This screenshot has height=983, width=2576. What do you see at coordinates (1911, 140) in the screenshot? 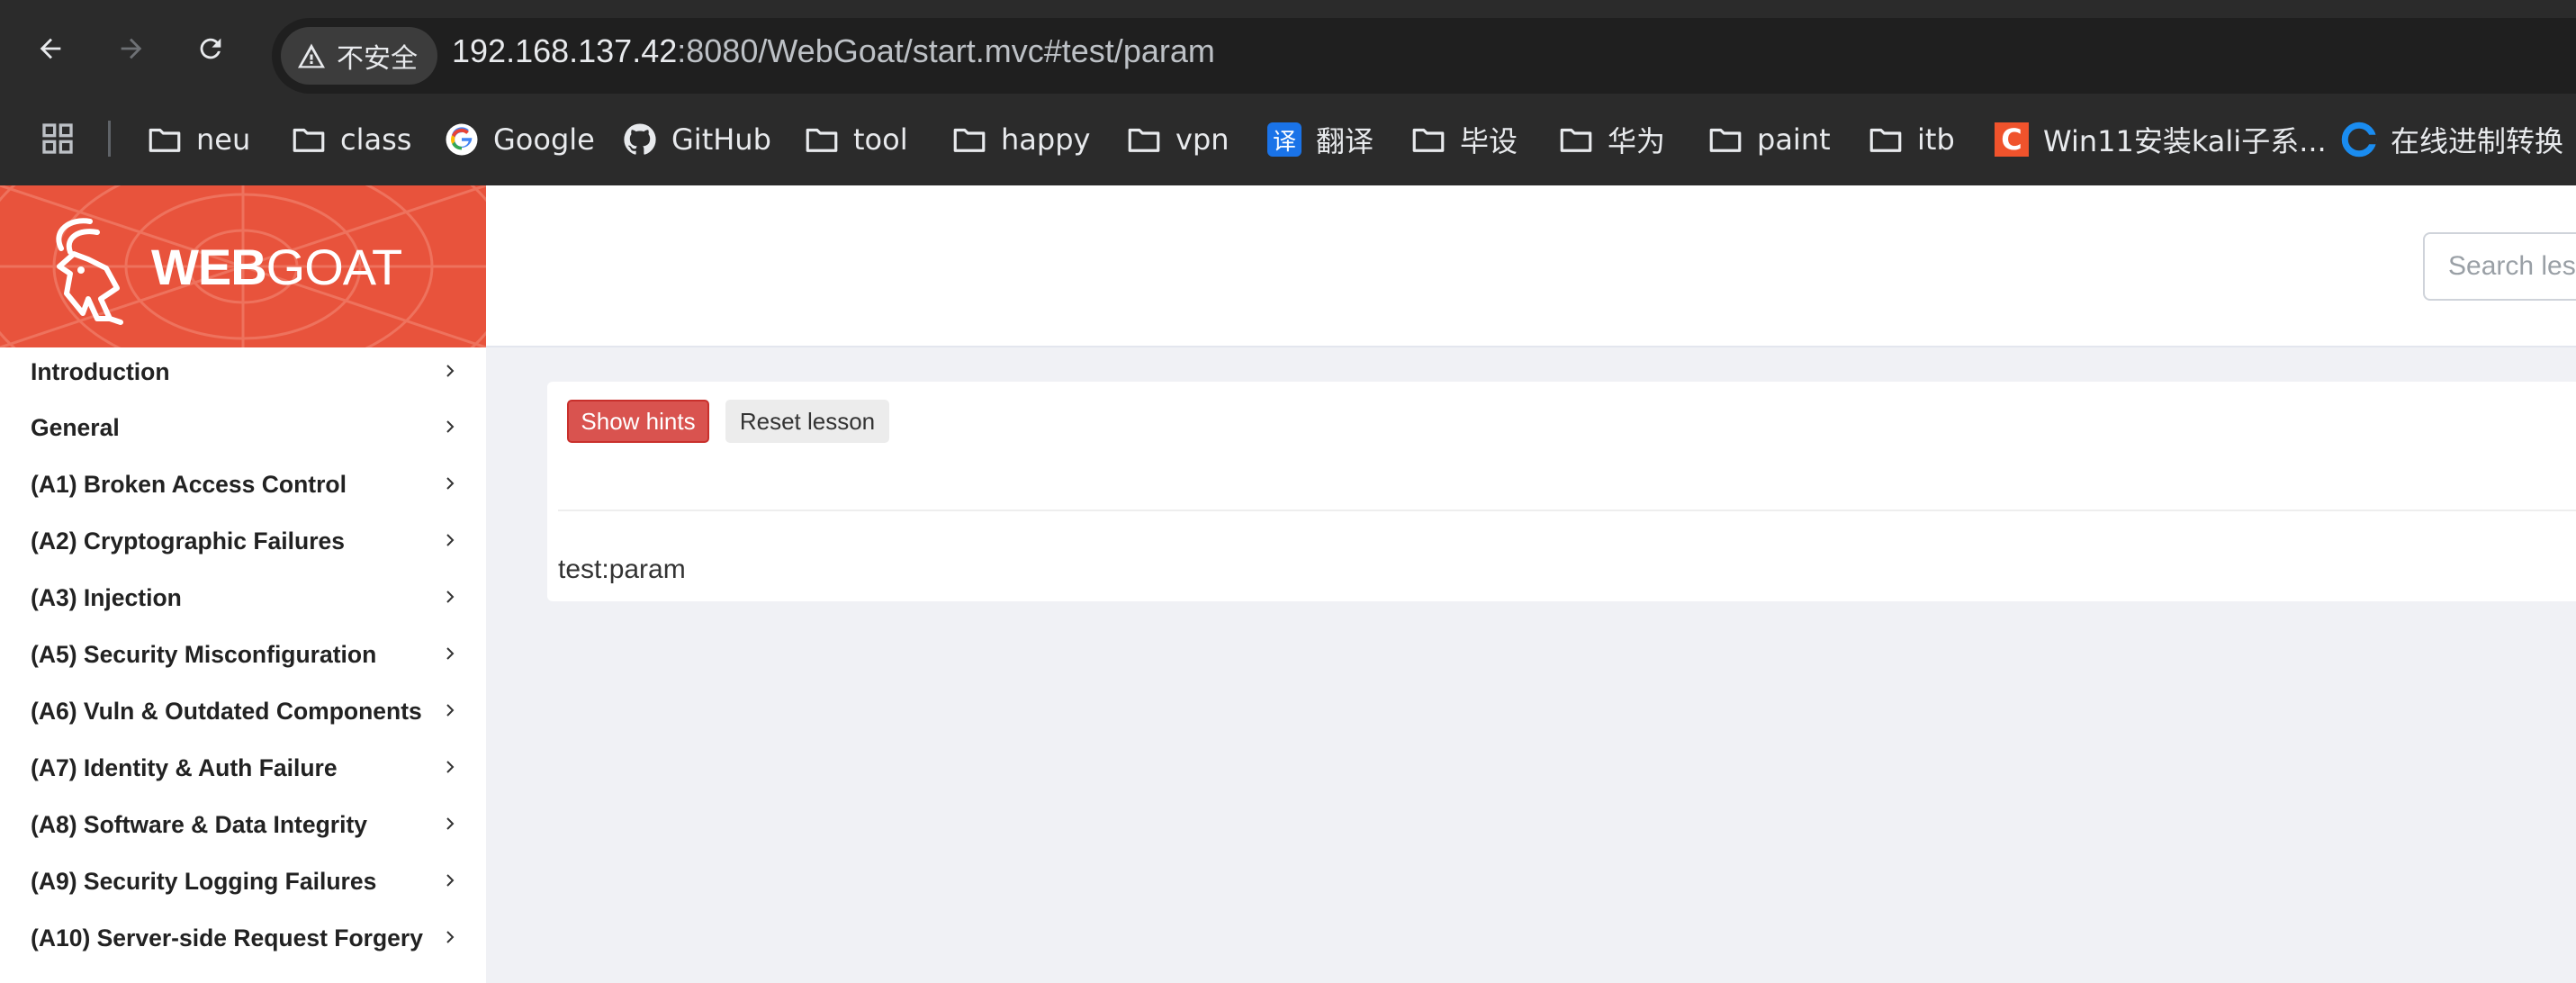
I see `bookmark-itb: itb` at bounding box center [1911, 140].